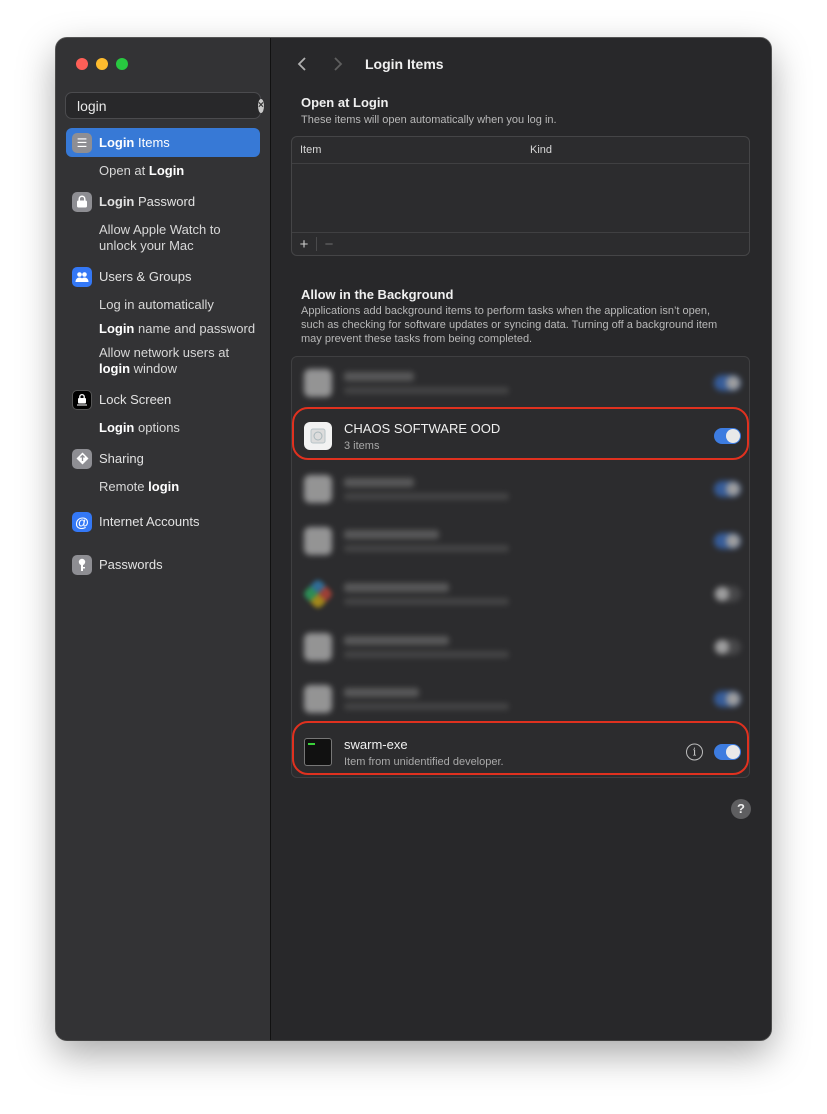  I want to click on sidebar-item-lock-screen: Lock Screen, so click(163, 399).